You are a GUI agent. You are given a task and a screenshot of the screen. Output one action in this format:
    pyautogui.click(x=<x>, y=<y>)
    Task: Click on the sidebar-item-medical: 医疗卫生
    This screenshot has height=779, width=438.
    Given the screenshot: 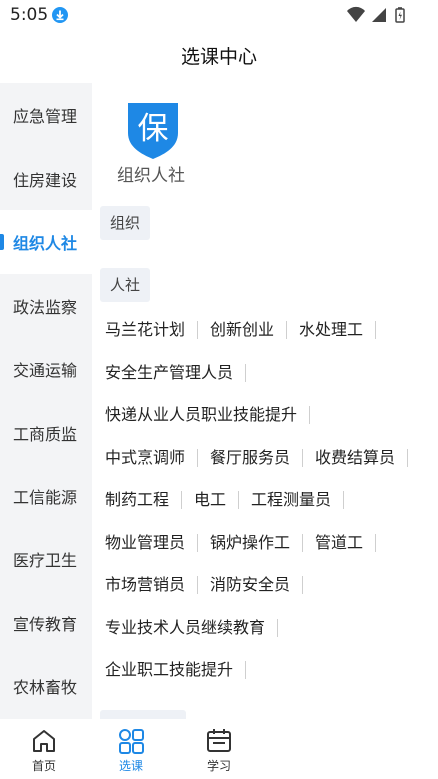 What is the action you would take?
    pyautogui.click(x=46, y=559)
    